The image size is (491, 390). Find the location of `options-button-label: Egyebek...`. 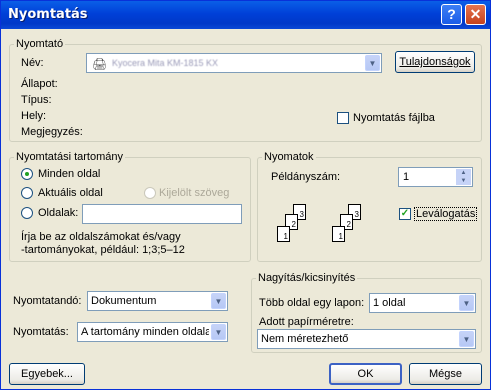

options-button-label: Egyebek... is located at coordinates (47, 374).